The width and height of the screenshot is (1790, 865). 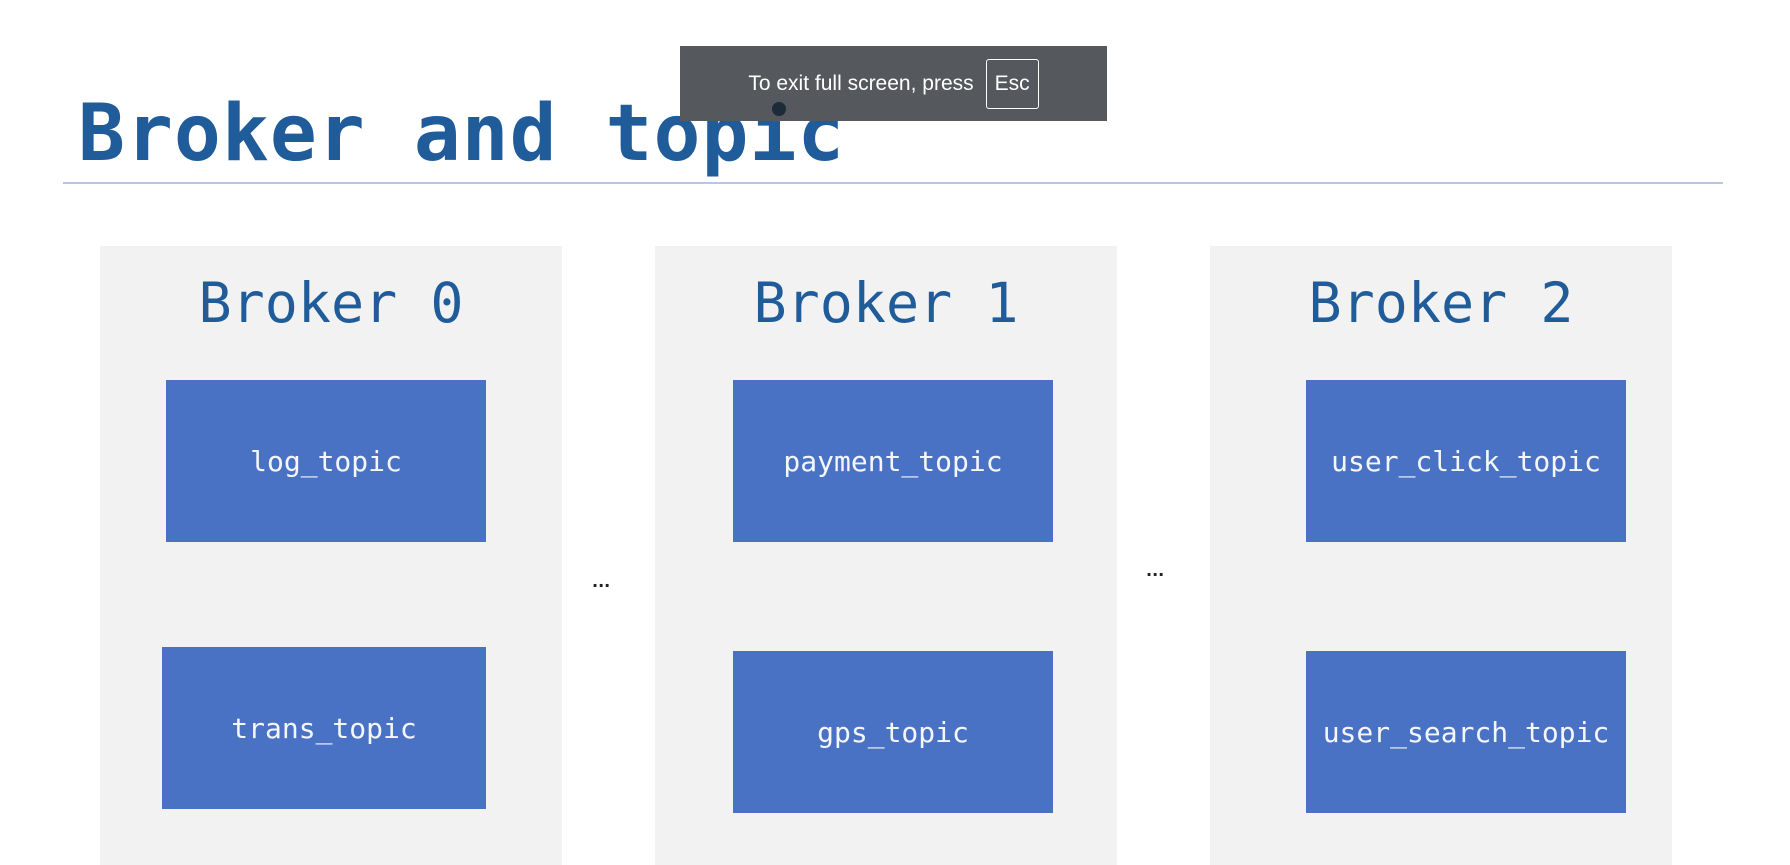 What do you see at coordinates (1441, 303) in the screenshot?
I see `broker-title-2: Broker 2` at bounding box center [1441, 303].